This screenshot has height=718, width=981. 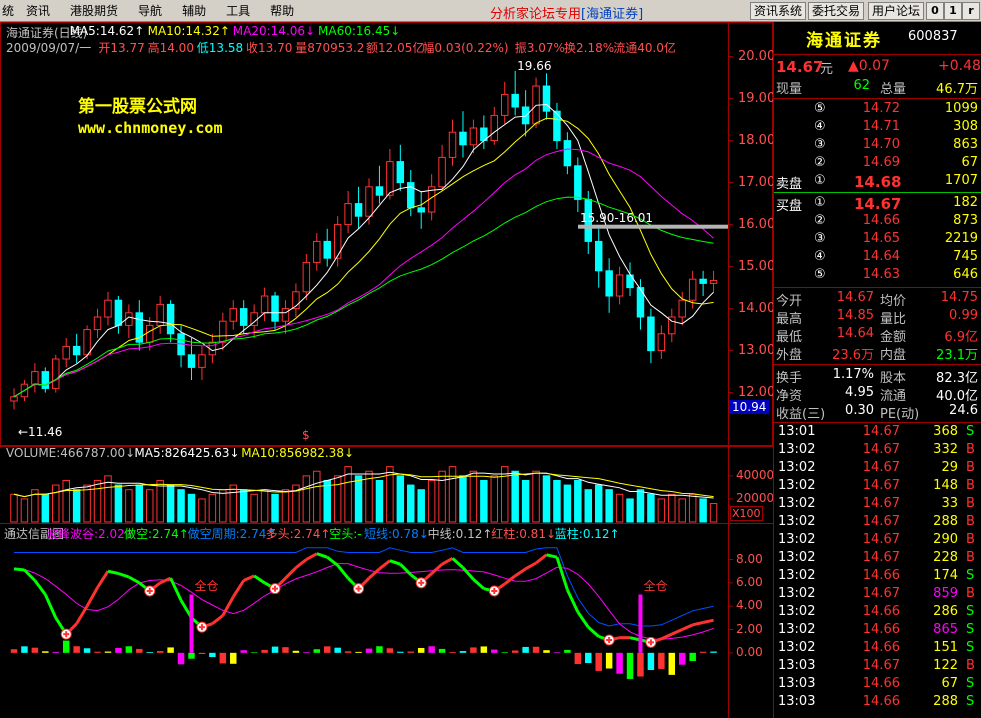 I want to click on sell-level: ①, so click(x=820, y=180).